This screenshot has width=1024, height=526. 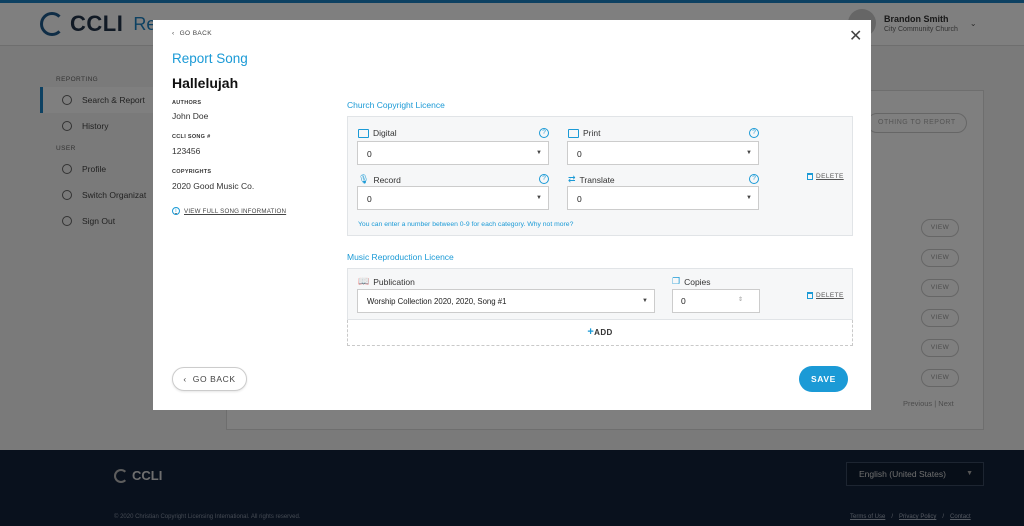 I want to click on copies-input: 0 ⇕, so click(x=716, y=301).